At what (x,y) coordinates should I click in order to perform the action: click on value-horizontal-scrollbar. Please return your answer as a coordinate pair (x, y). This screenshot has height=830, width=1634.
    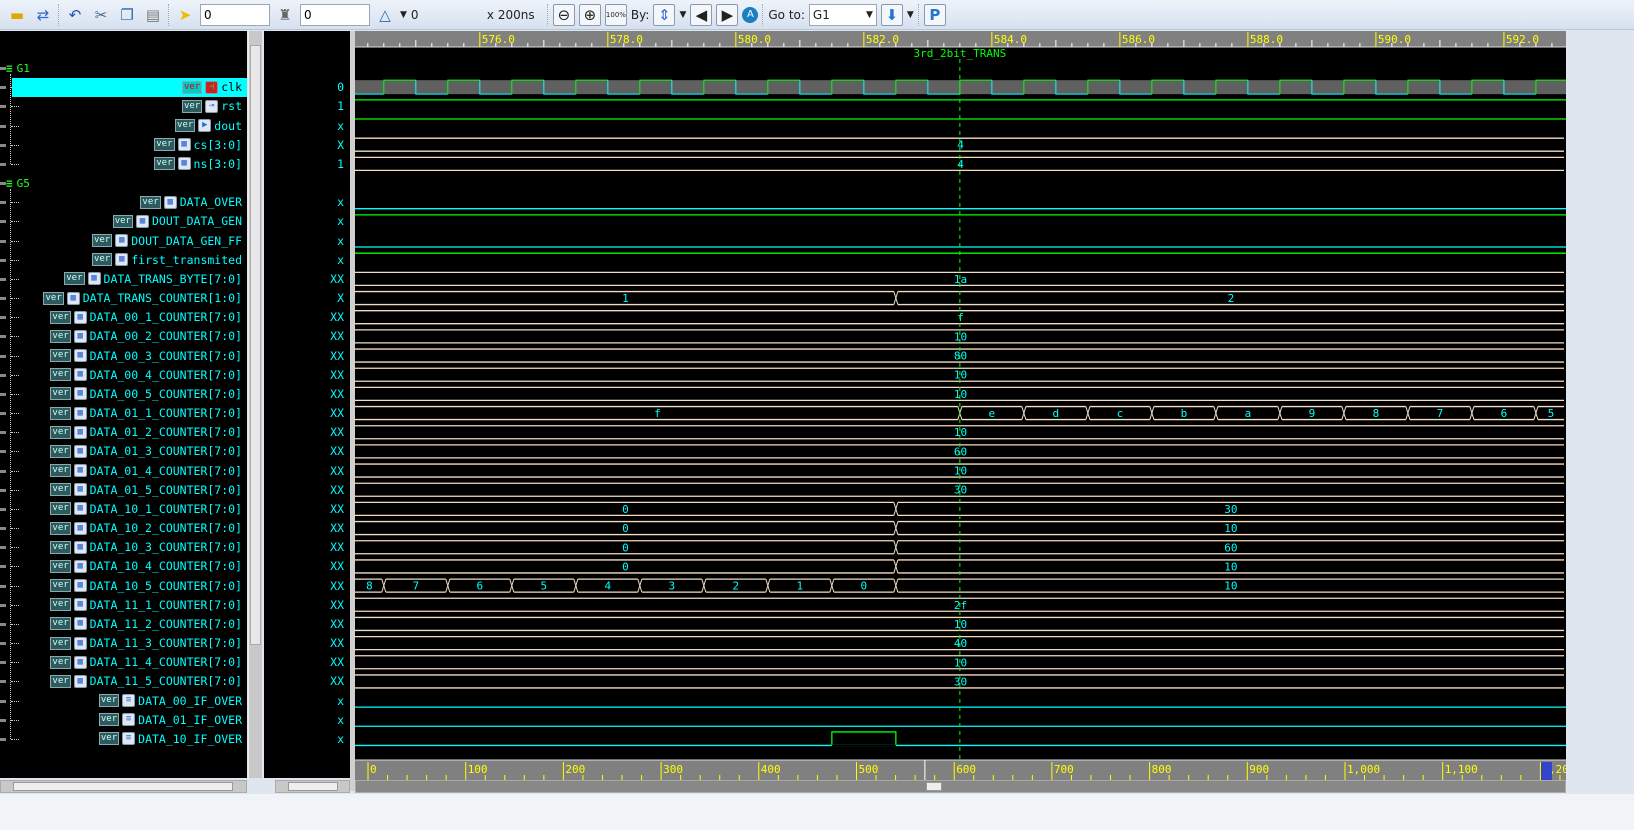
    Looking at the image, I should click on (312, 786).